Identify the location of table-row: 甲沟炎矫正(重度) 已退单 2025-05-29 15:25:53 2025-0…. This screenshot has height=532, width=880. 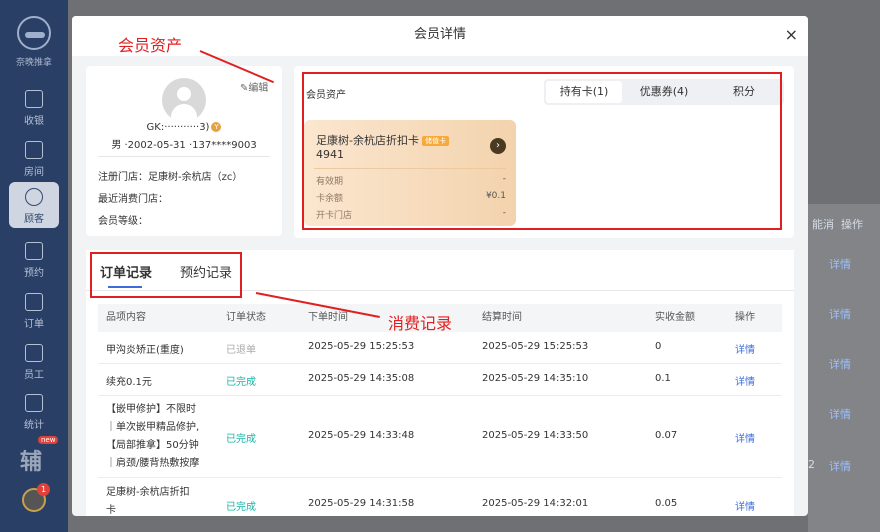
(440, 348).